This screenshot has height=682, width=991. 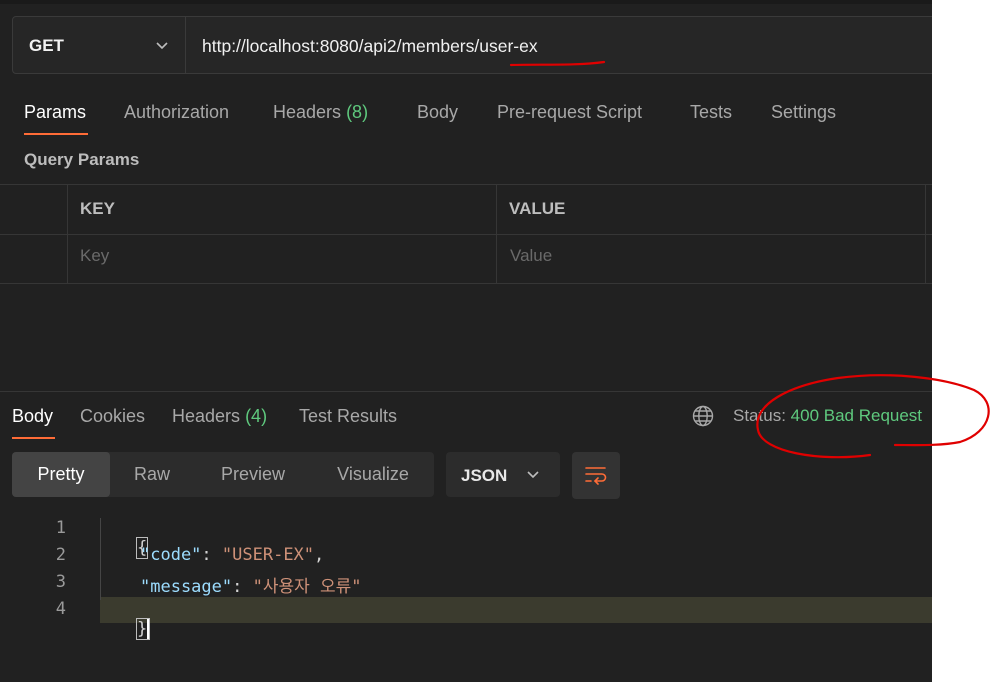 I want to click on line-number: 1, so click(x=60, y=528).